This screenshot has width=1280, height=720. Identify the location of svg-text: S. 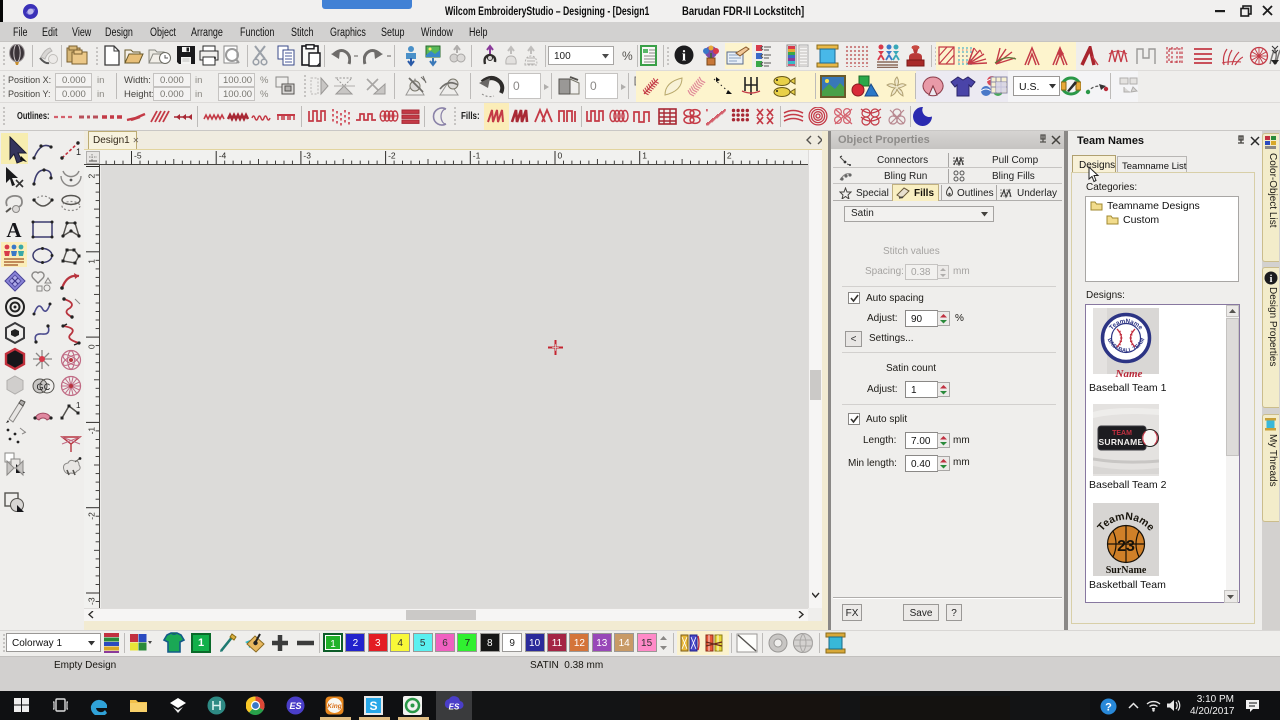
(373, 706).